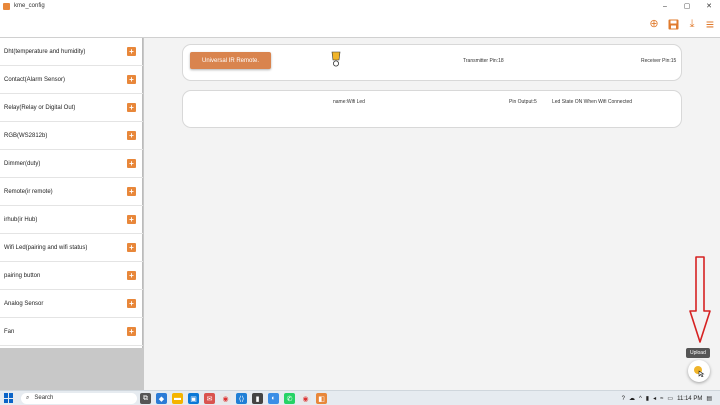 The width and height of the screenshot is (720, 405). Describe the element at coordinates (659, 61) in the screenshot. I see `receiver-pin: Receiver Pin:15` at that location.